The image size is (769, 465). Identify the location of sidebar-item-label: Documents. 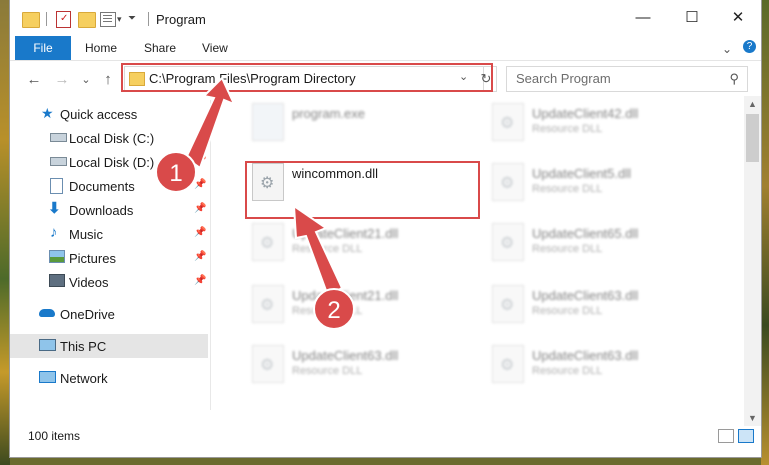
(102, 186).